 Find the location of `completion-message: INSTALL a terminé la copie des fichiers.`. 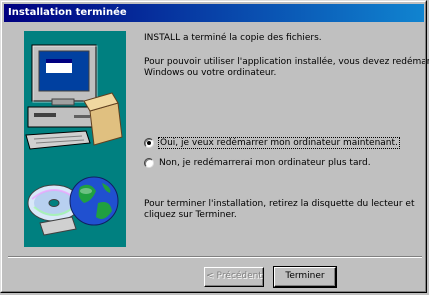

completion-message: INSTALL a terminé la copie des fichiers. is located at coordinates (233, 38).